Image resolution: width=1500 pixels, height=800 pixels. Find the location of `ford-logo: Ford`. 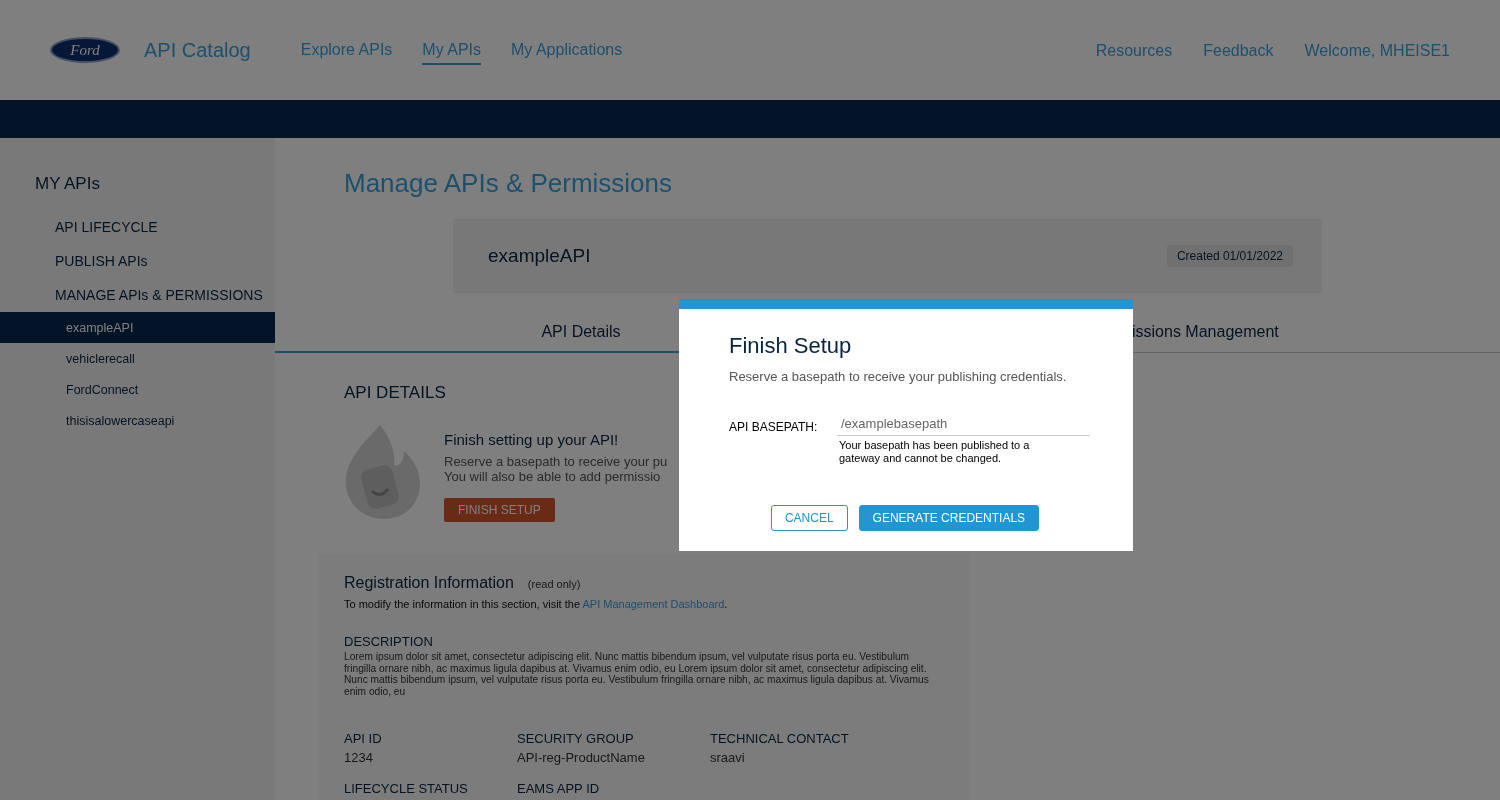

ford-logo: Ford is located at coordinates (85, 50).